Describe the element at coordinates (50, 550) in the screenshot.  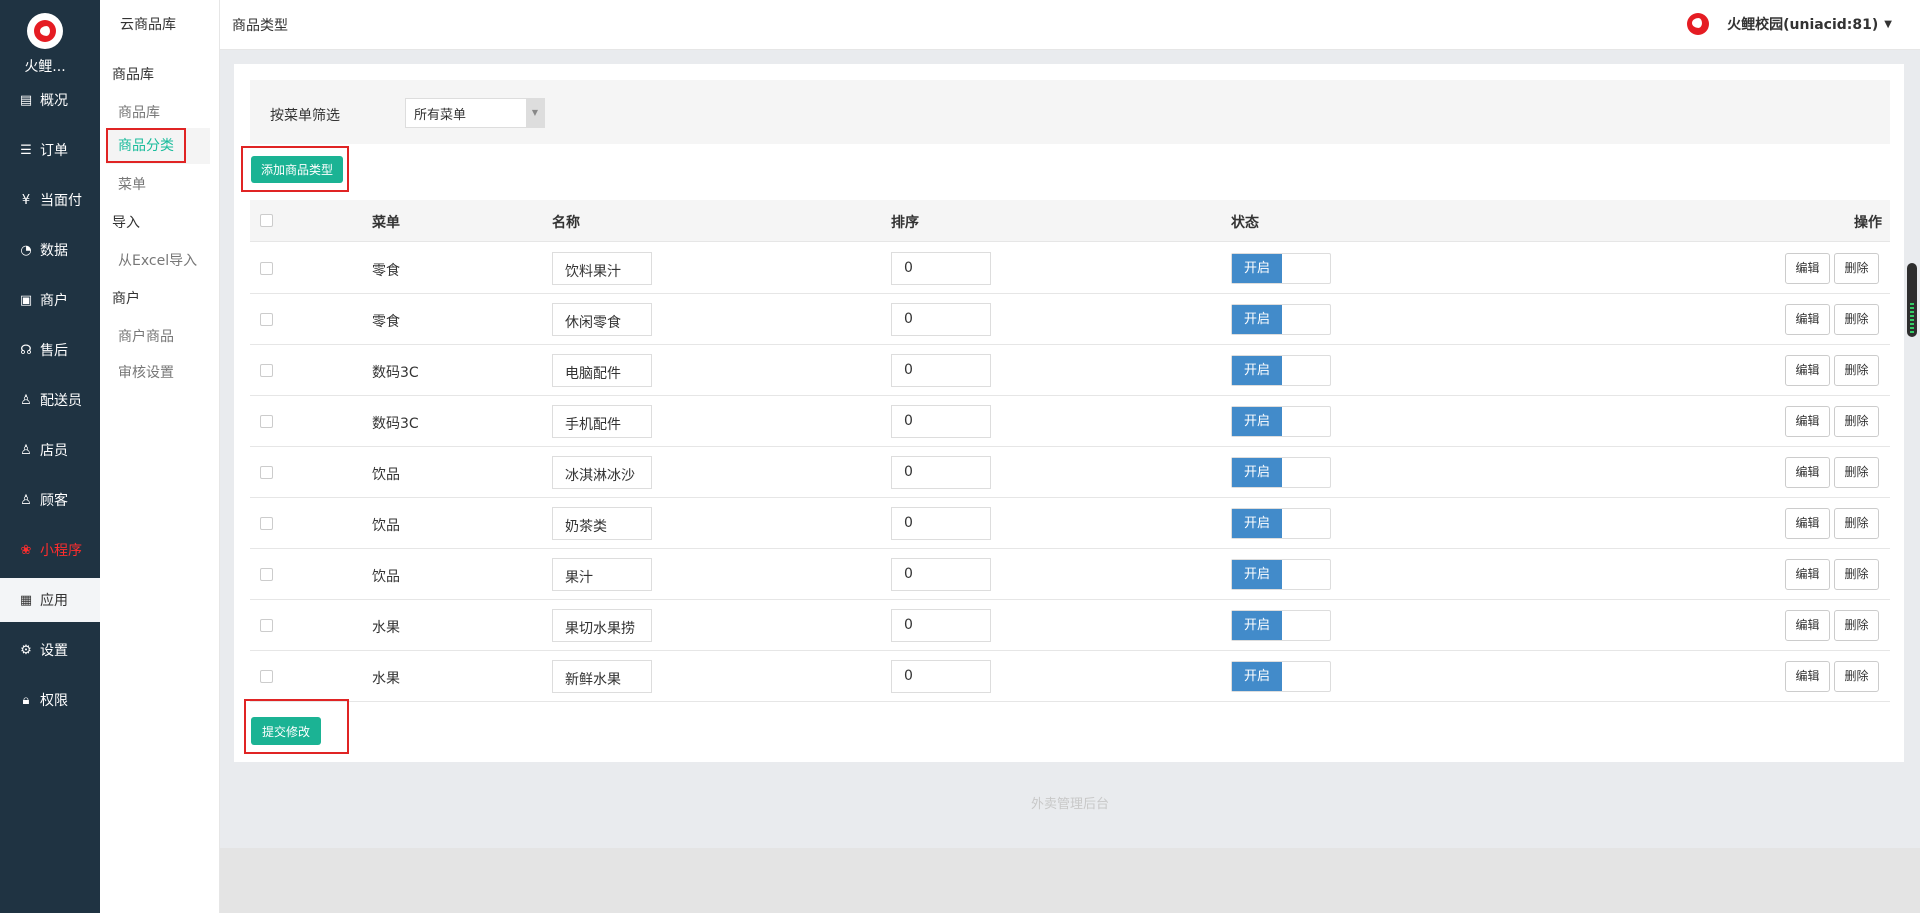
I see `nav-item-miniprogram: ❀ 小程序` at that location.